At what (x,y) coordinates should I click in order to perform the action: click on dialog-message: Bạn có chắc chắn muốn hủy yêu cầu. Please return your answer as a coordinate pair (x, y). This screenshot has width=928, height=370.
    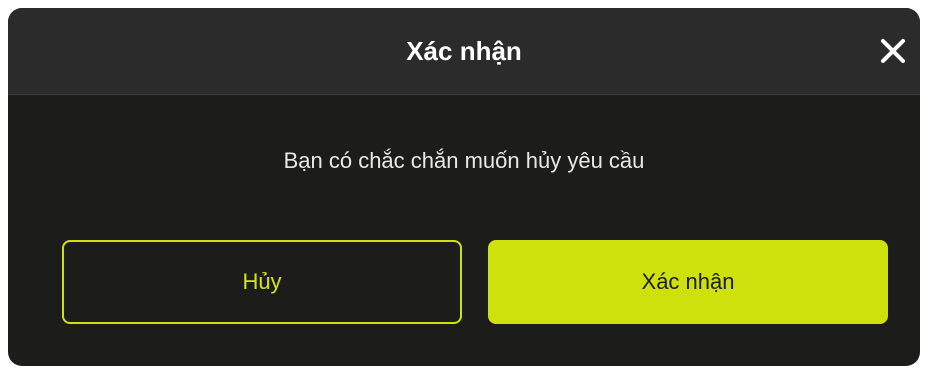
    Looking at the image, I should click on (464, 160).